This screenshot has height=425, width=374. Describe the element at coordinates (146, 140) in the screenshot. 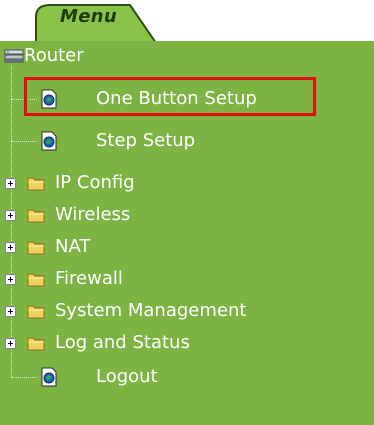

I see `menu-item-label: Step Setup` at that location.